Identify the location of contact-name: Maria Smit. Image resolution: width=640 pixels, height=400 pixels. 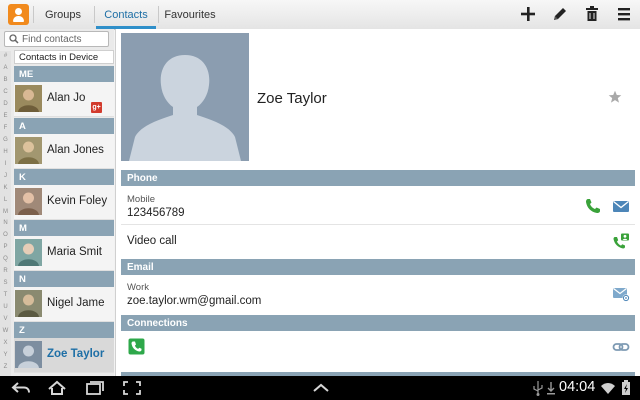
(74, 252).